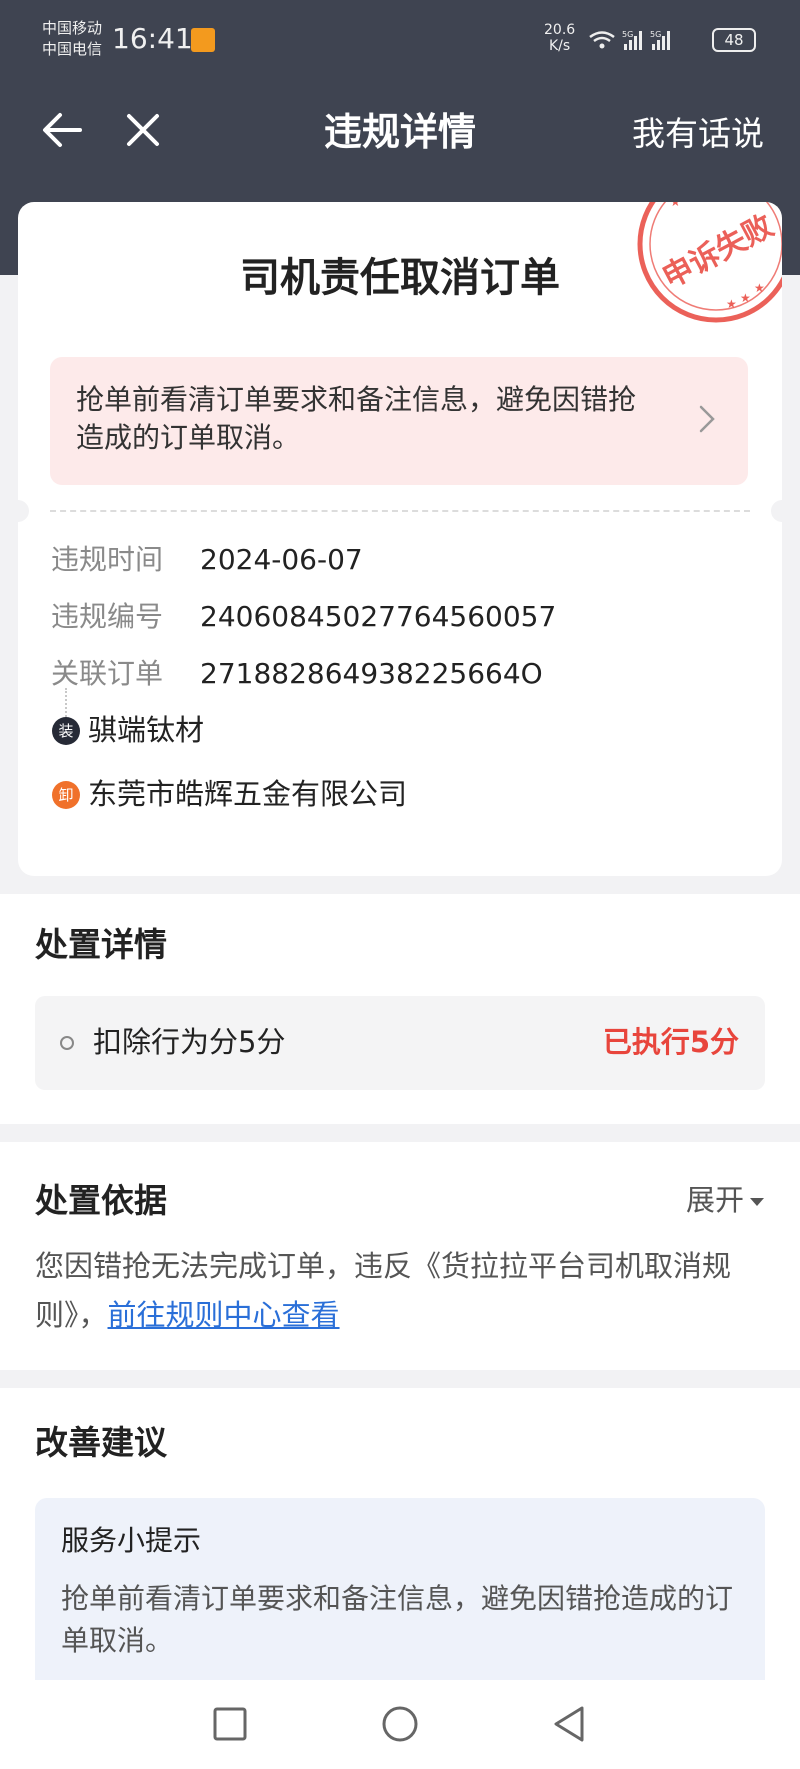  What do you see at coordinates (107, 559) in the screenshot?
I see `info-label: 违规时间` at bounding box center [107, 559].